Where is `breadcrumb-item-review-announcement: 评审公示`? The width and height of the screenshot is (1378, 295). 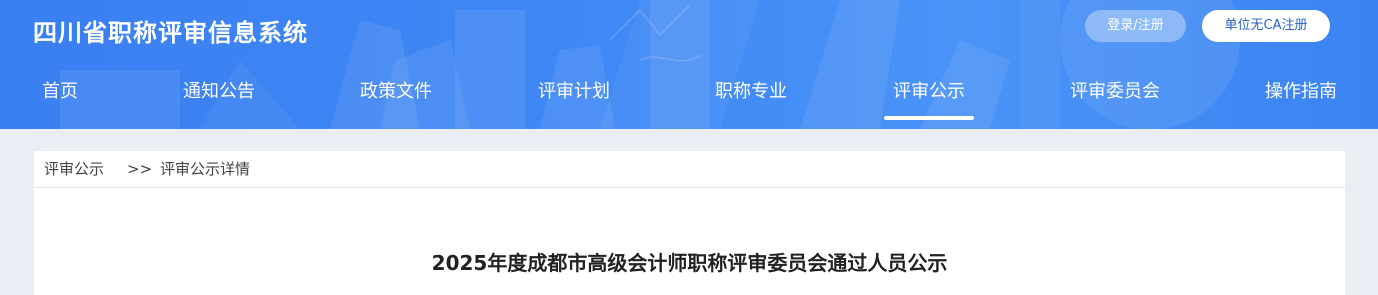
breadcrumb-item-review-announcement: 评审公示 is located at coordinates (74, 169).